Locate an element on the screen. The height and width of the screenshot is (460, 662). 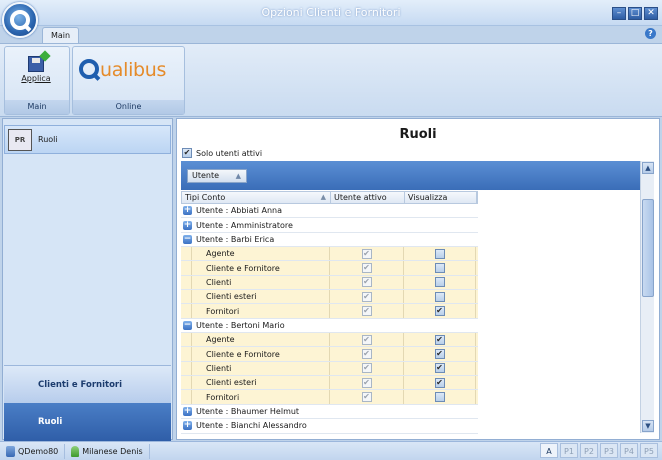
grid-header: Tipi Conto ▲ Utente attivo Visualizza is located at coordinates (329, 197).